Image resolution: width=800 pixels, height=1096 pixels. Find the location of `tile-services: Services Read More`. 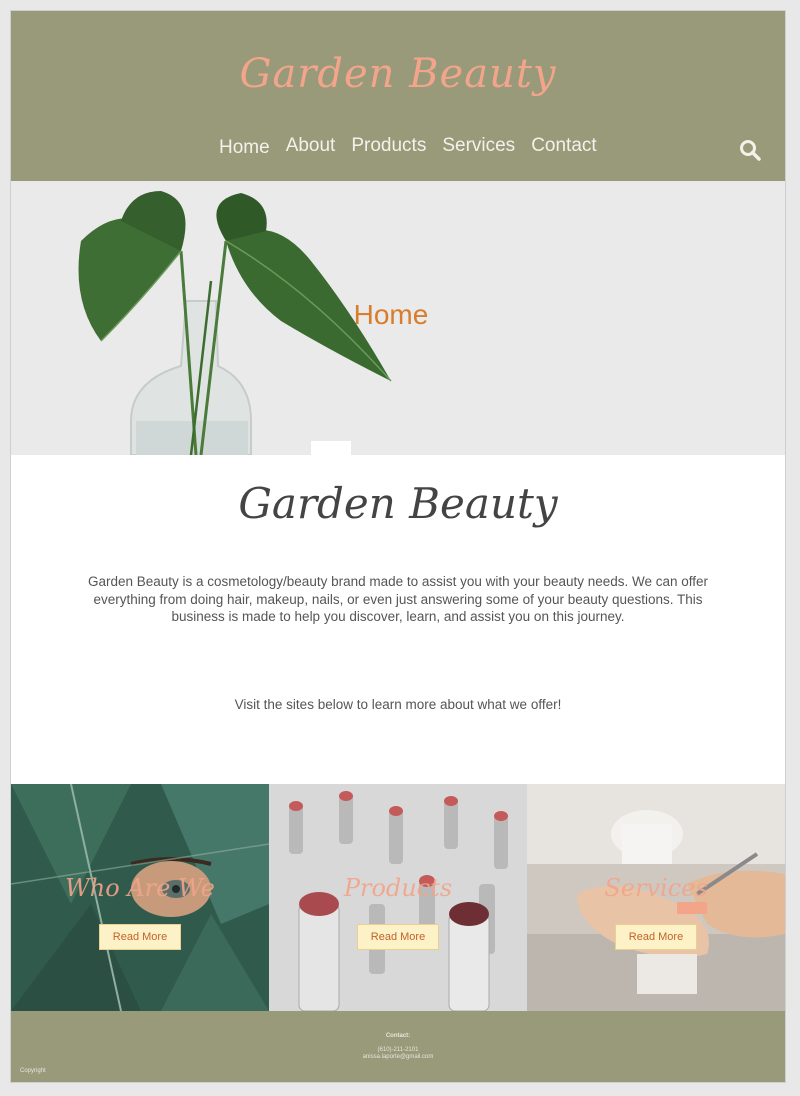

tile-services: Services Read More is located at coordinates (656, 897).